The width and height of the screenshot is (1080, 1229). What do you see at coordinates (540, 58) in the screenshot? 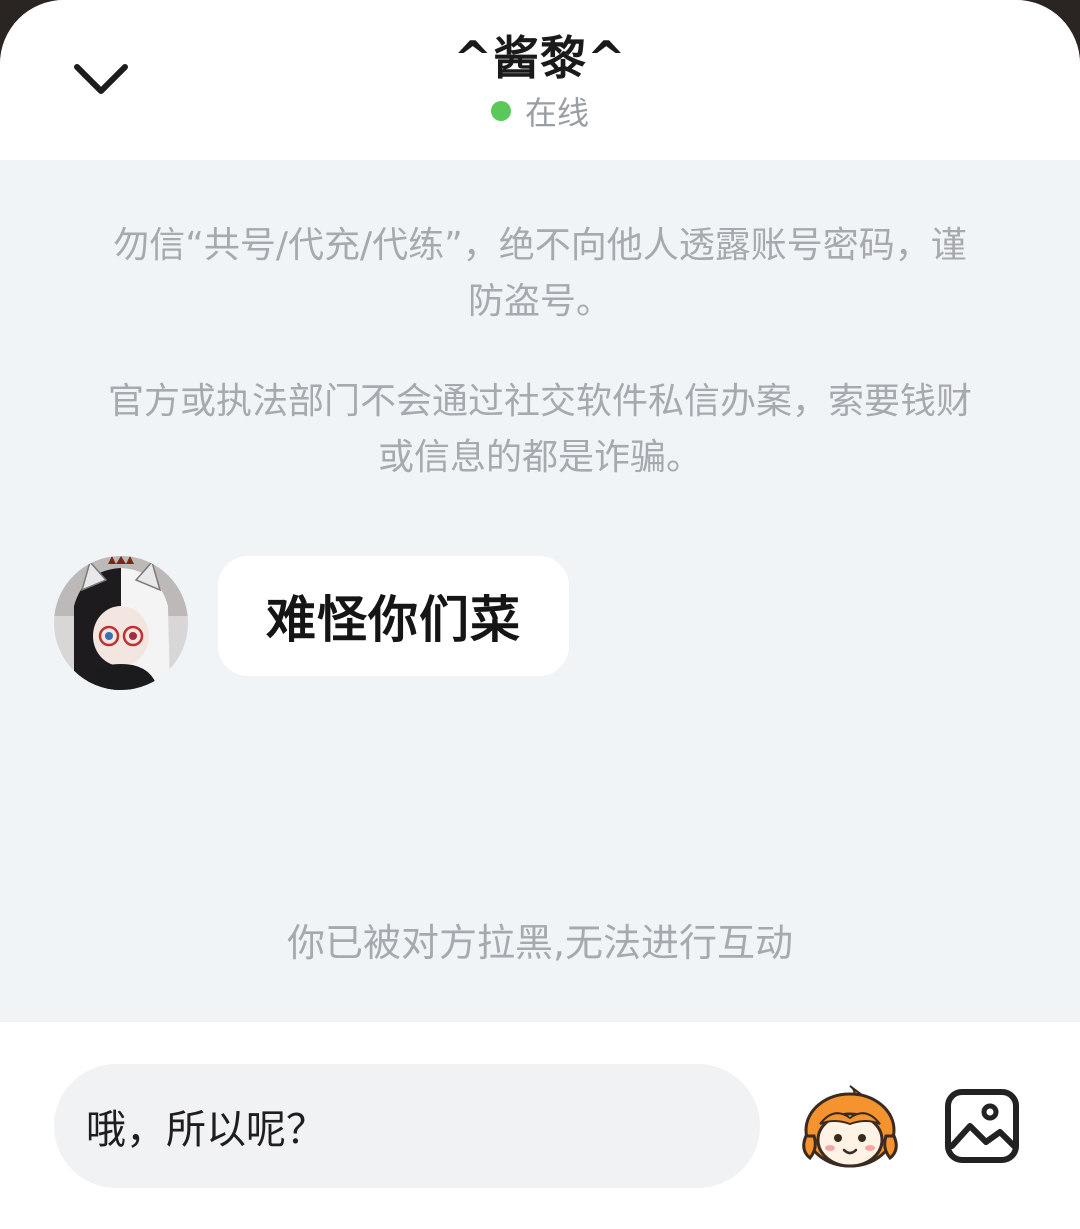
I see `chat-title: ^酱黎^` at bounding box center [540, 58].